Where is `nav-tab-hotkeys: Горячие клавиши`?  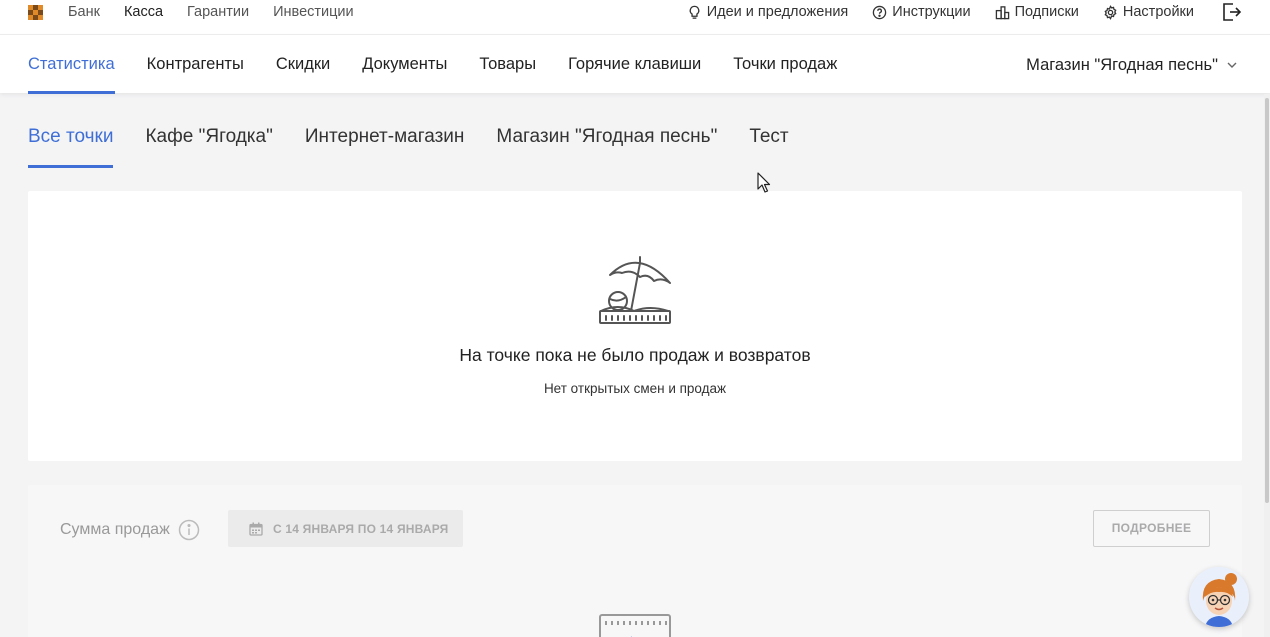
nav-tab-hotkeys: Горячие клавиши is located at coordinates (634, 64).